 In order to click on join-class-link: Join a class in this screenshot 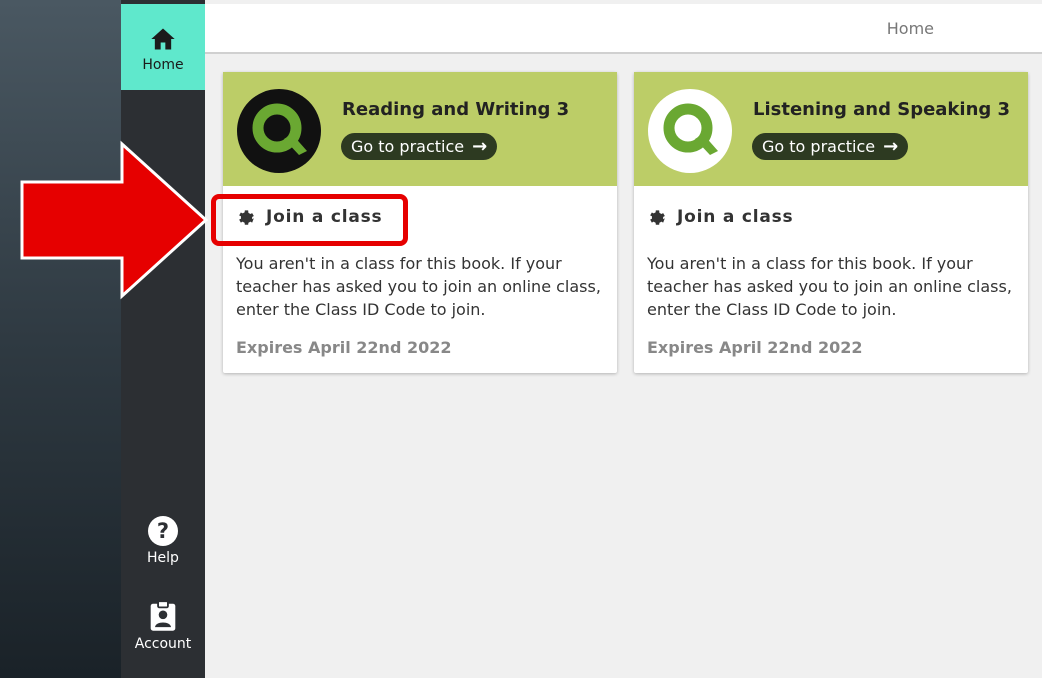, I will do `click(720, 217)`.